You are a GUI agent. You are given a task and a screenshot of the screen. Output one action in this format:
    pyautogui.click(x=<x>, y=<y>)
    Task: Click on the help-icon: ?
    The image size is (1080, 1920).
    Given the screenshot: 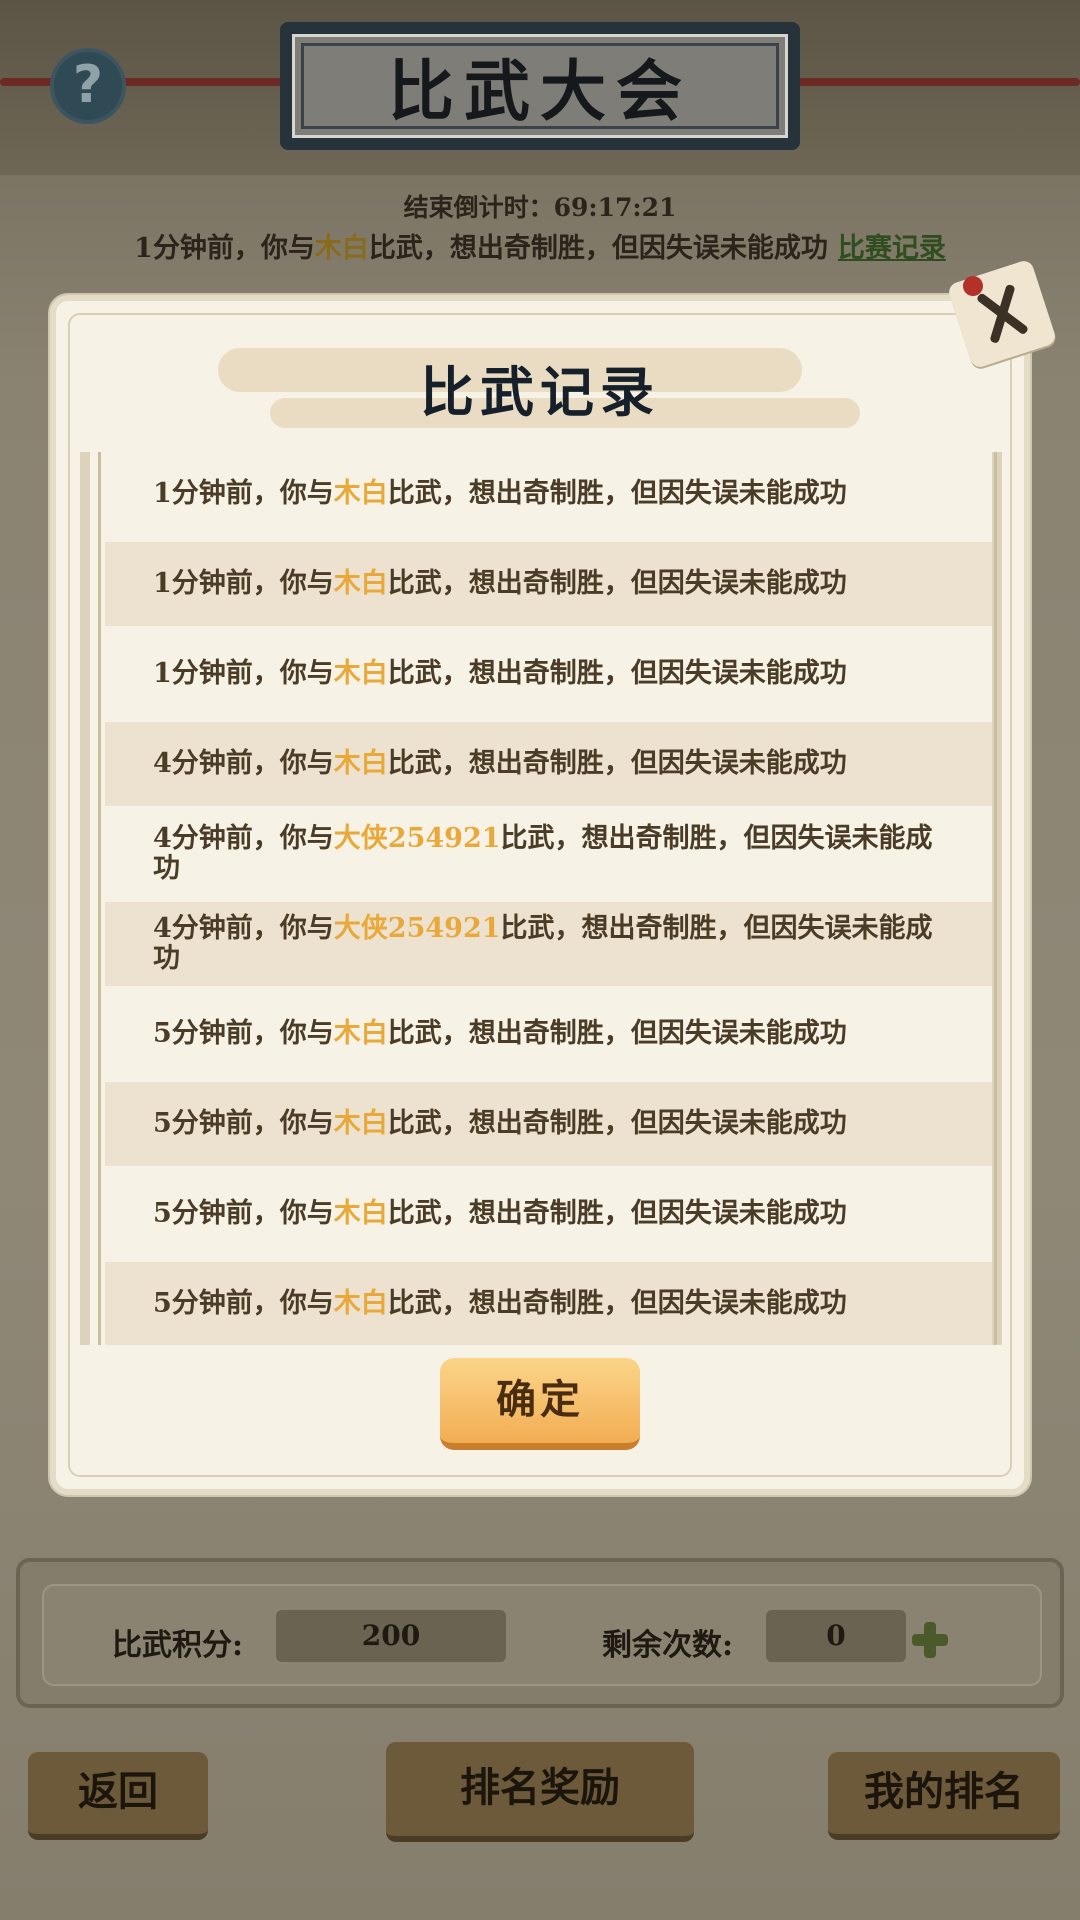 What is the action you would take?
    pyautogui.click(x=88, y=86)
    